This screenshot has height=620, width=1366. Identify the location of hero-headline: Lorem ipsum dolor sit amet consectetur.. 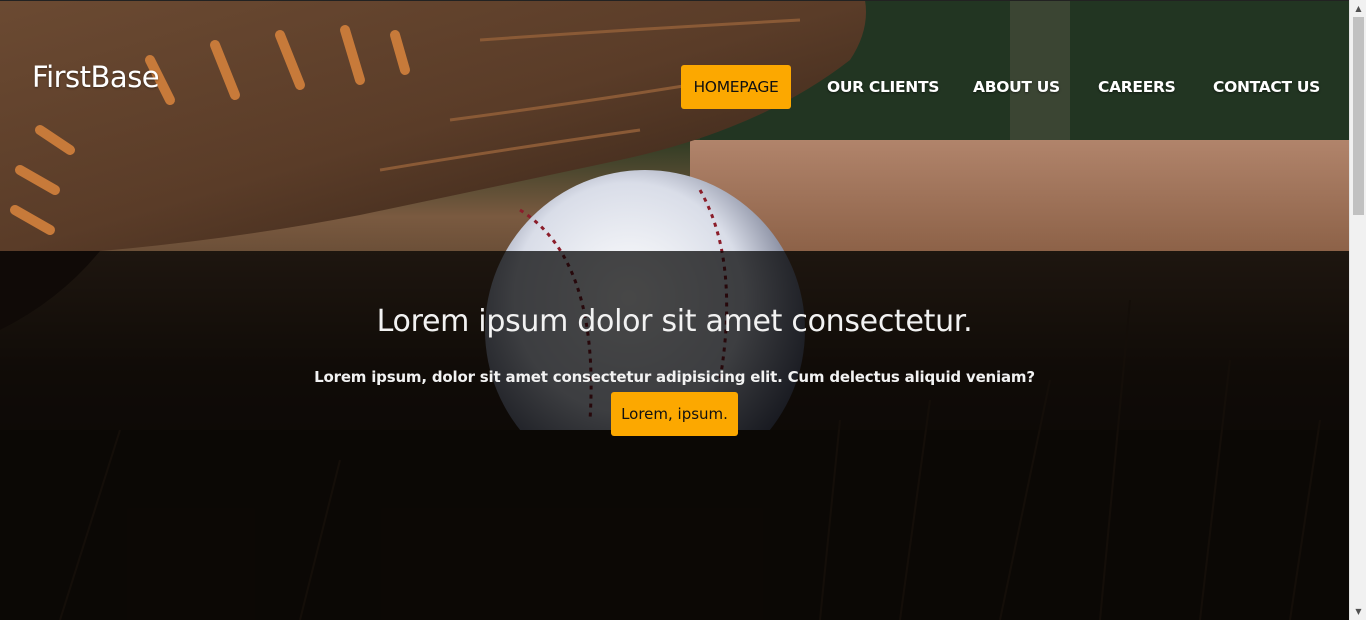
(674, 321).